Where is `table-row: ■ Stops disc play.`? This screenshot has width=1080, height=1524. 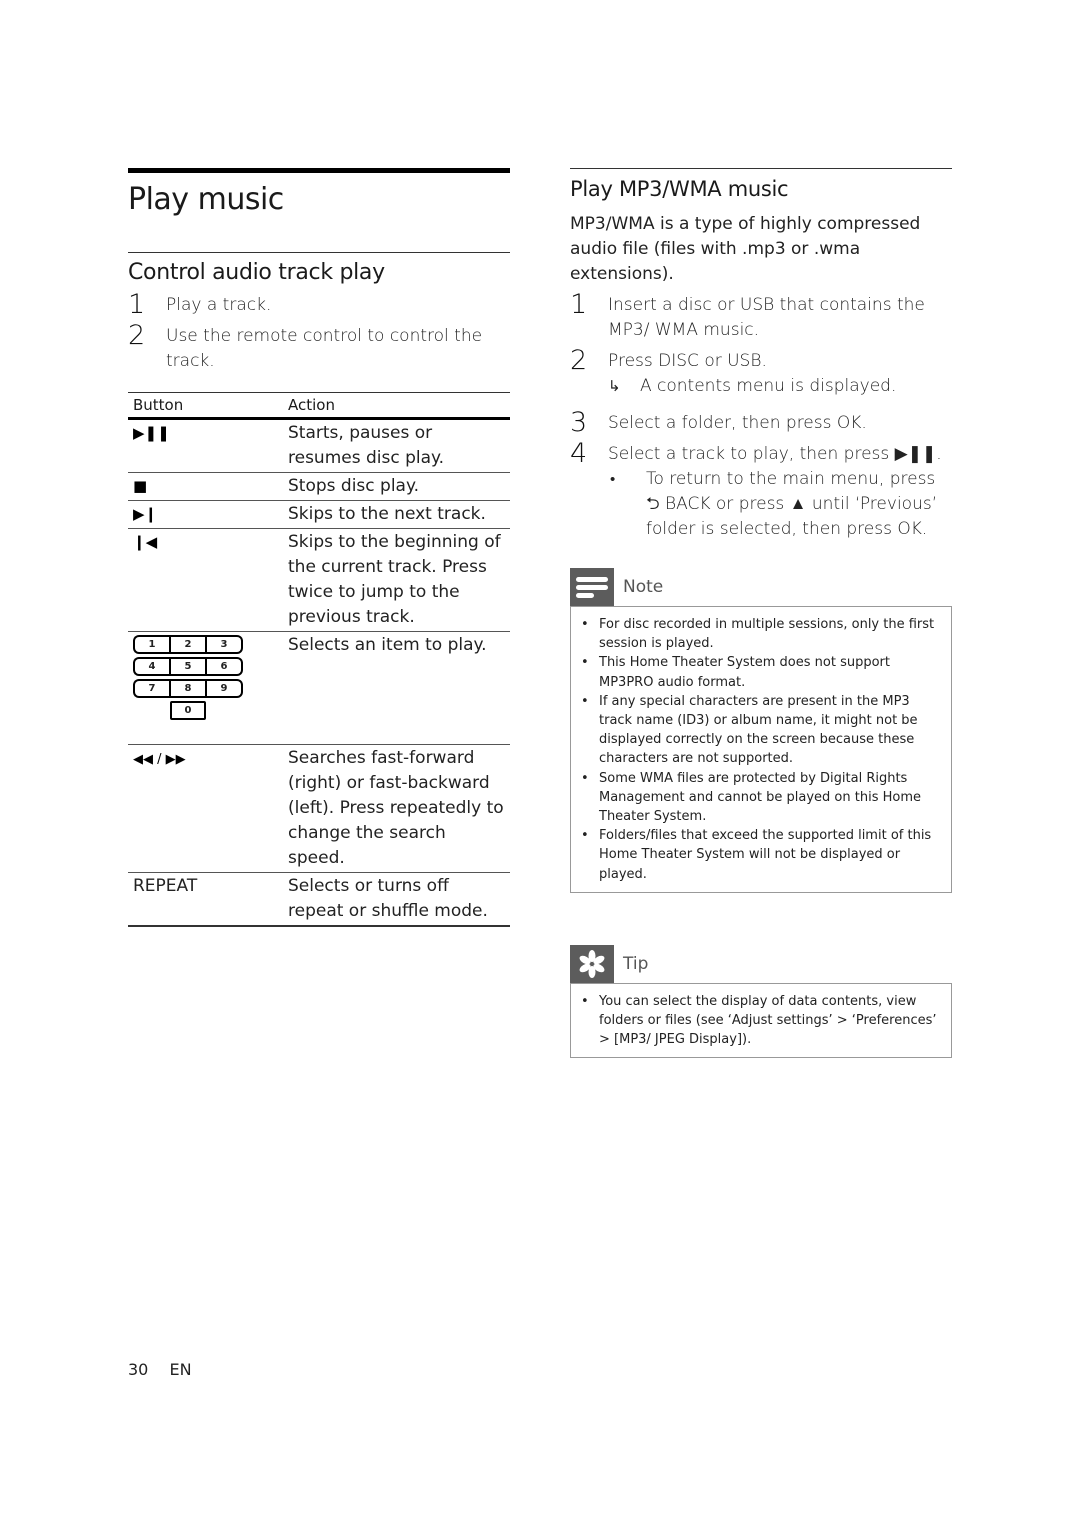 table-row: ■ Stops disc play. is located at coordinates (319, 486).